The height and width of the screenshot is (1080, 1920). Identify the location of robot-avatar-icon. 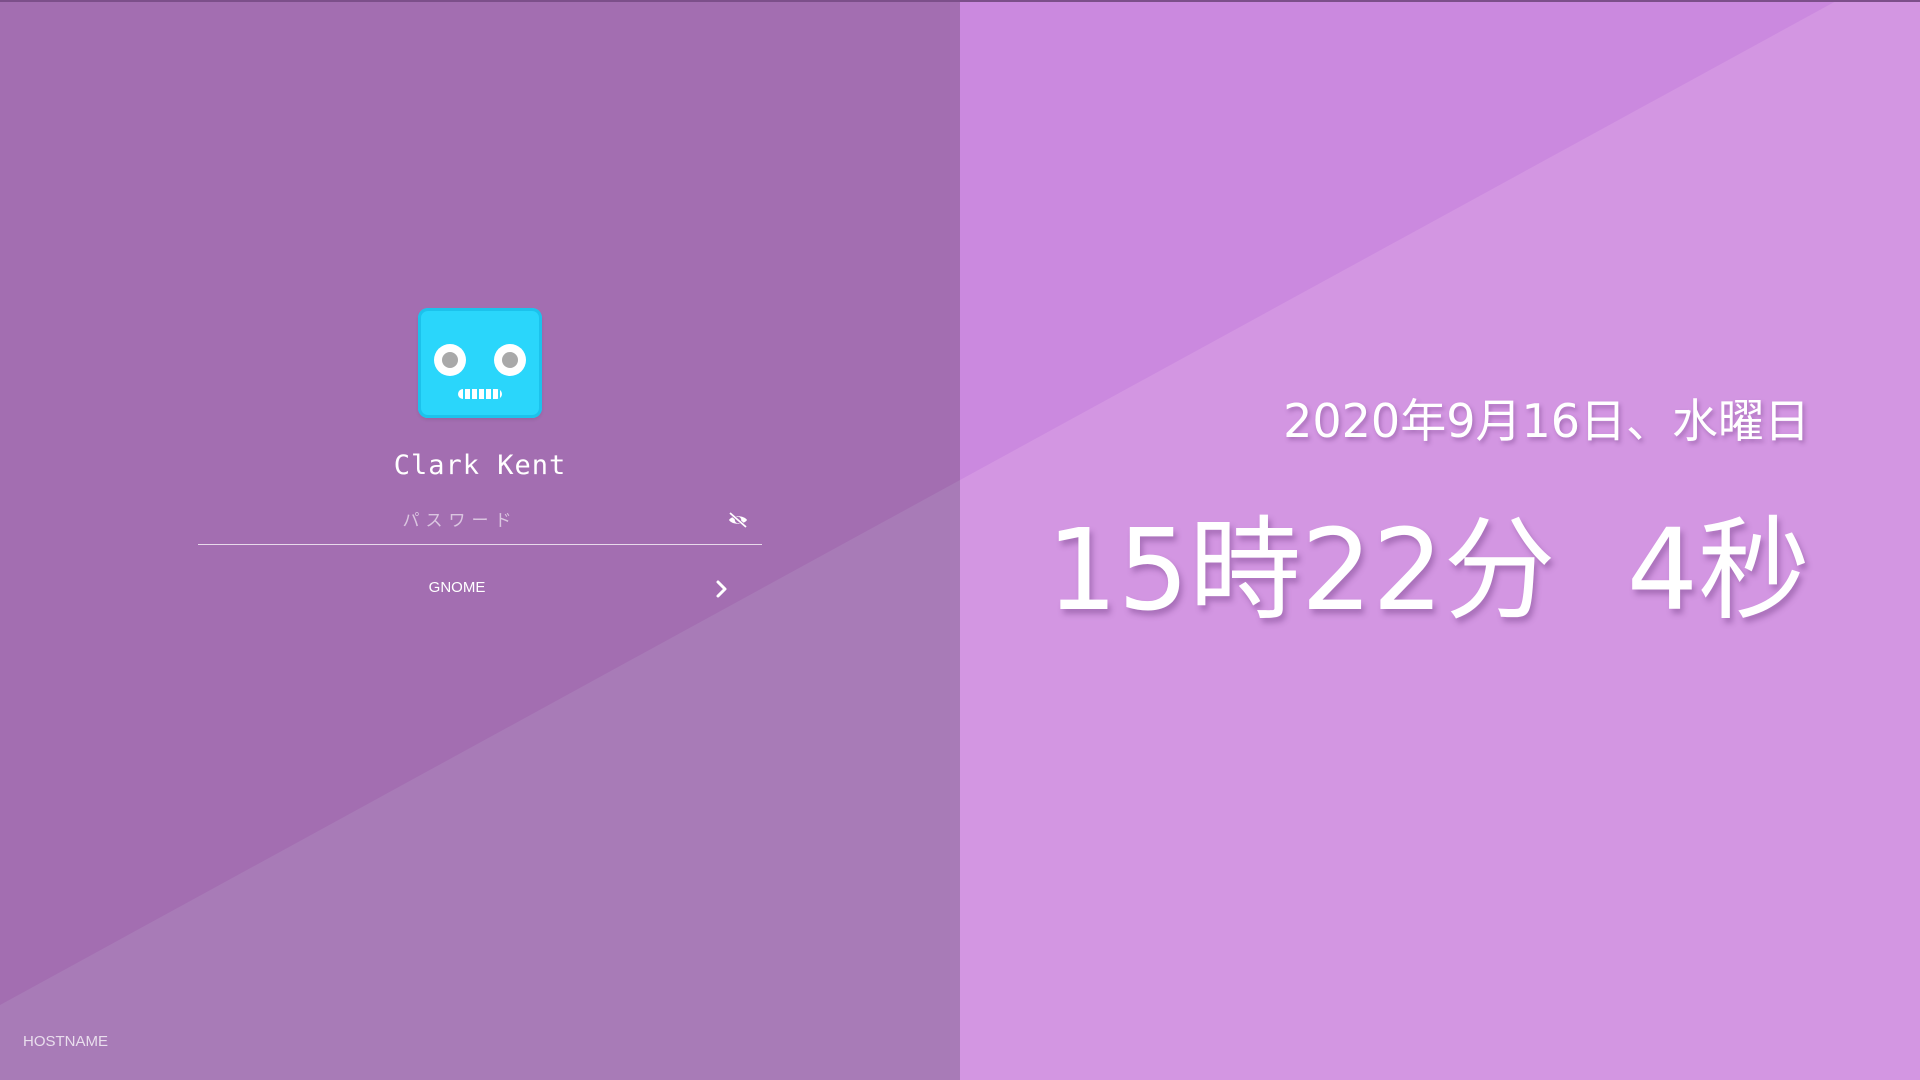
(480, 363).